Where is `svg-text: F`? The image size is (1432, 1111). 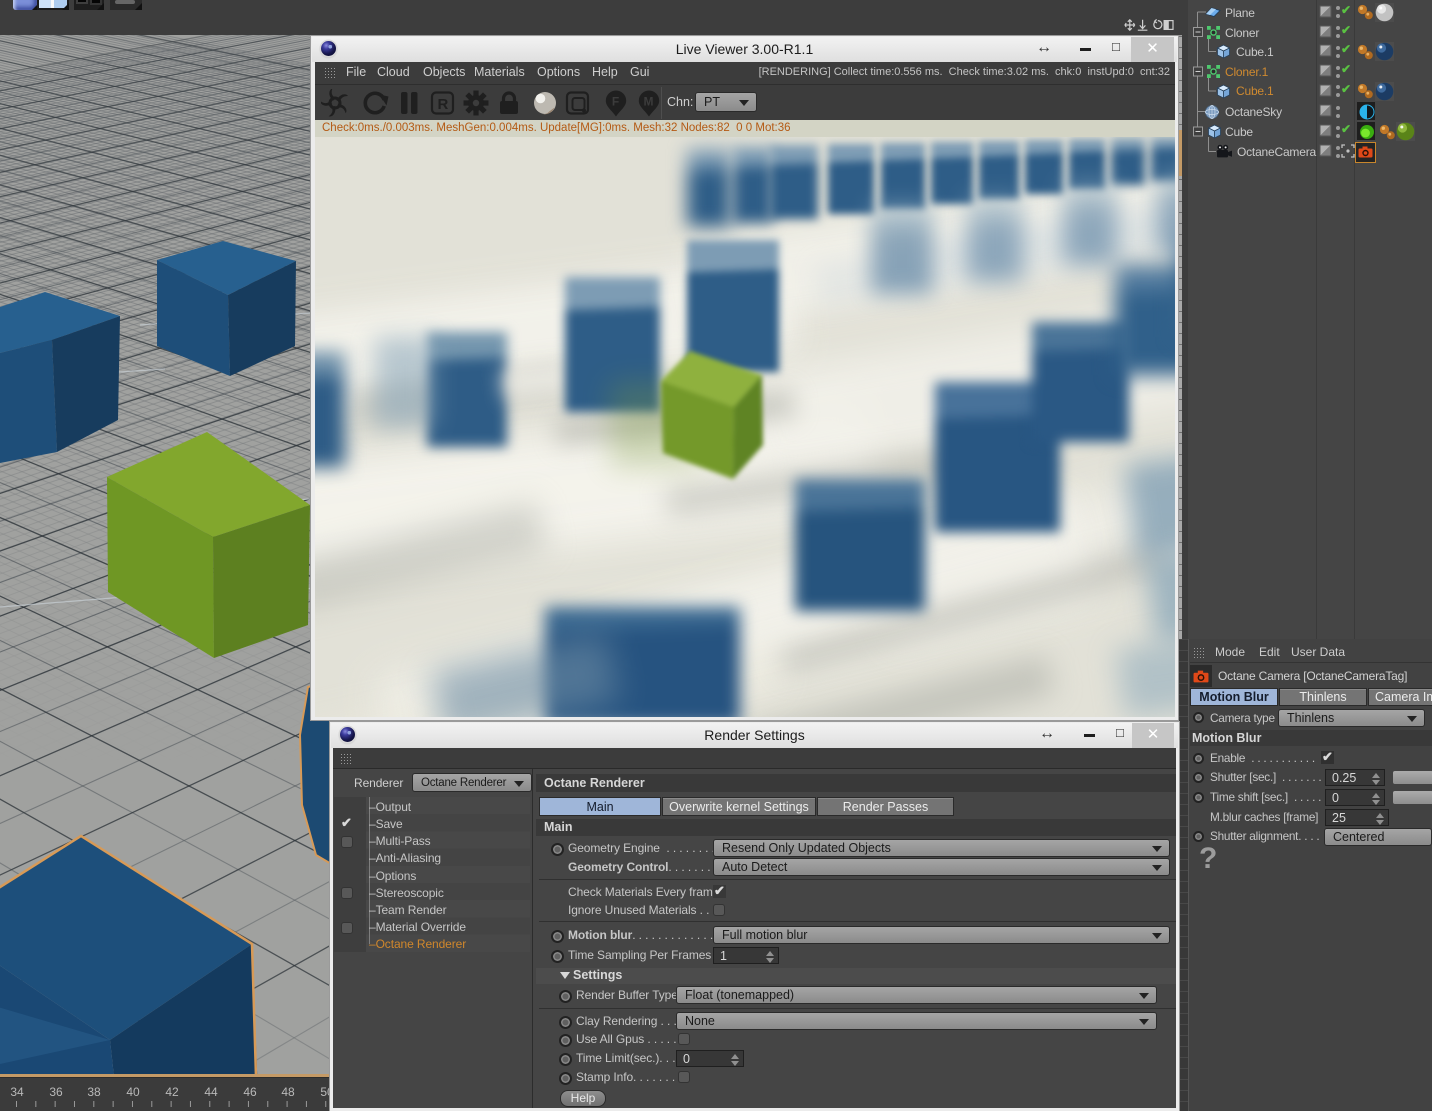
svg-text: F is located at coordinates (615, 102).